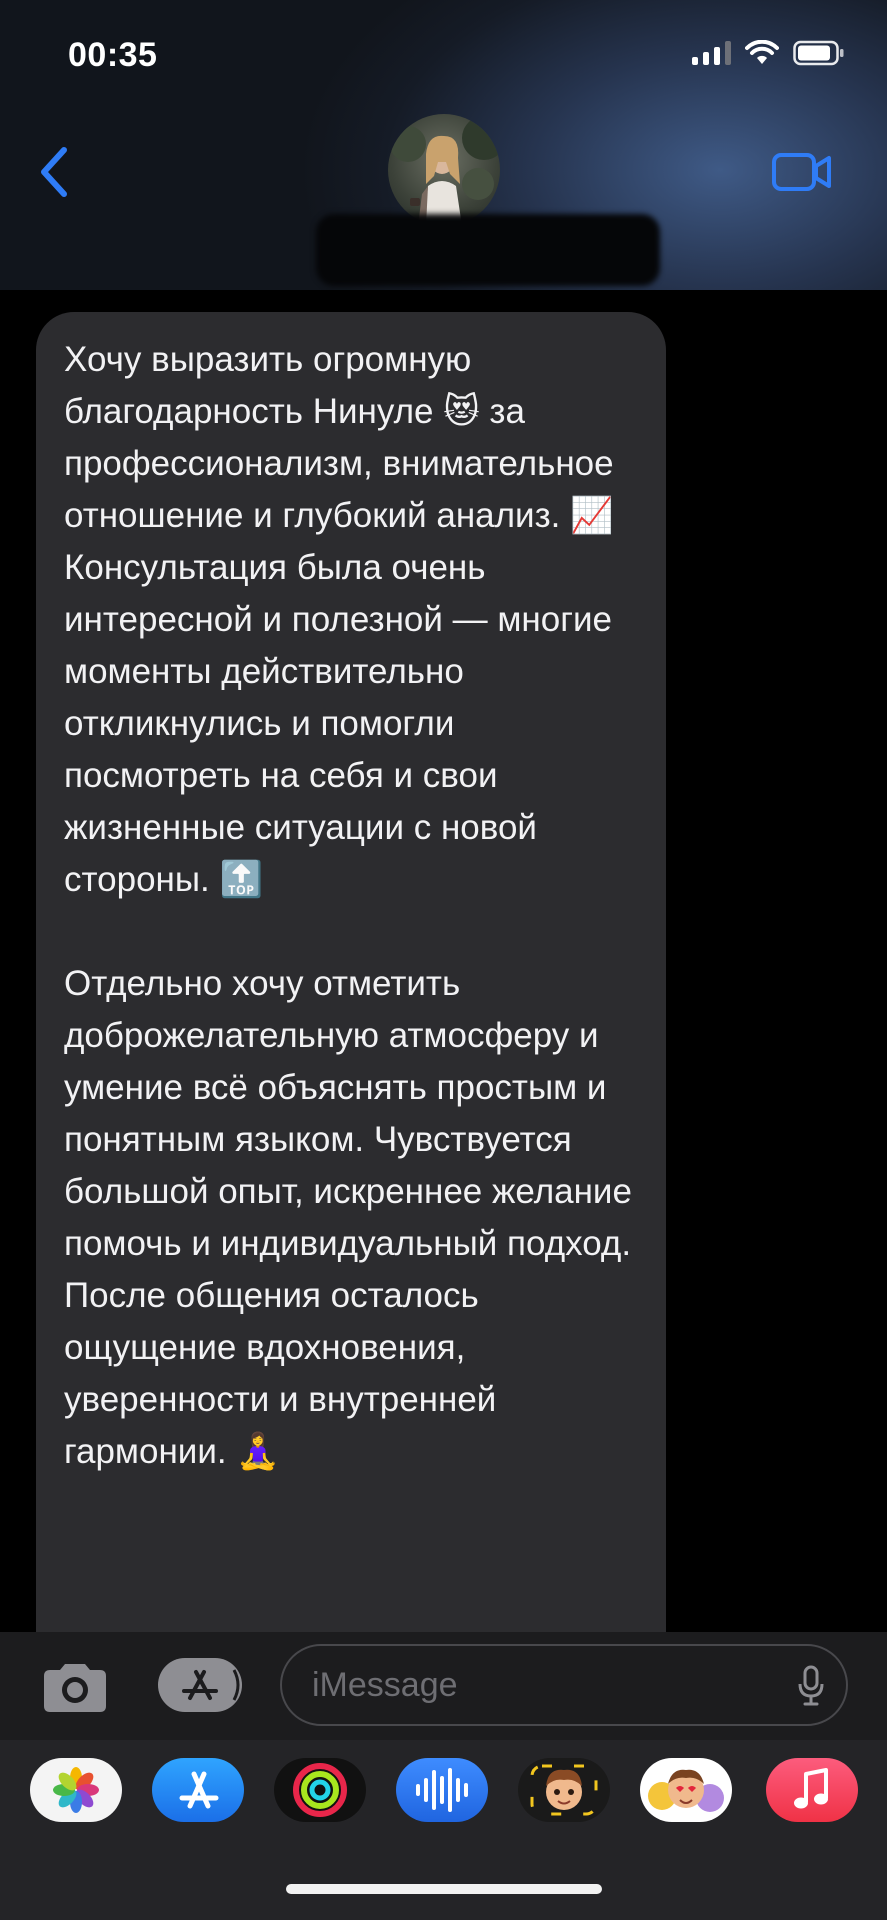 Image resolution: width=887 pixels, height=1920 pixels. I want to click on imessage-placeholder: iMessage, so click(385, 1685).